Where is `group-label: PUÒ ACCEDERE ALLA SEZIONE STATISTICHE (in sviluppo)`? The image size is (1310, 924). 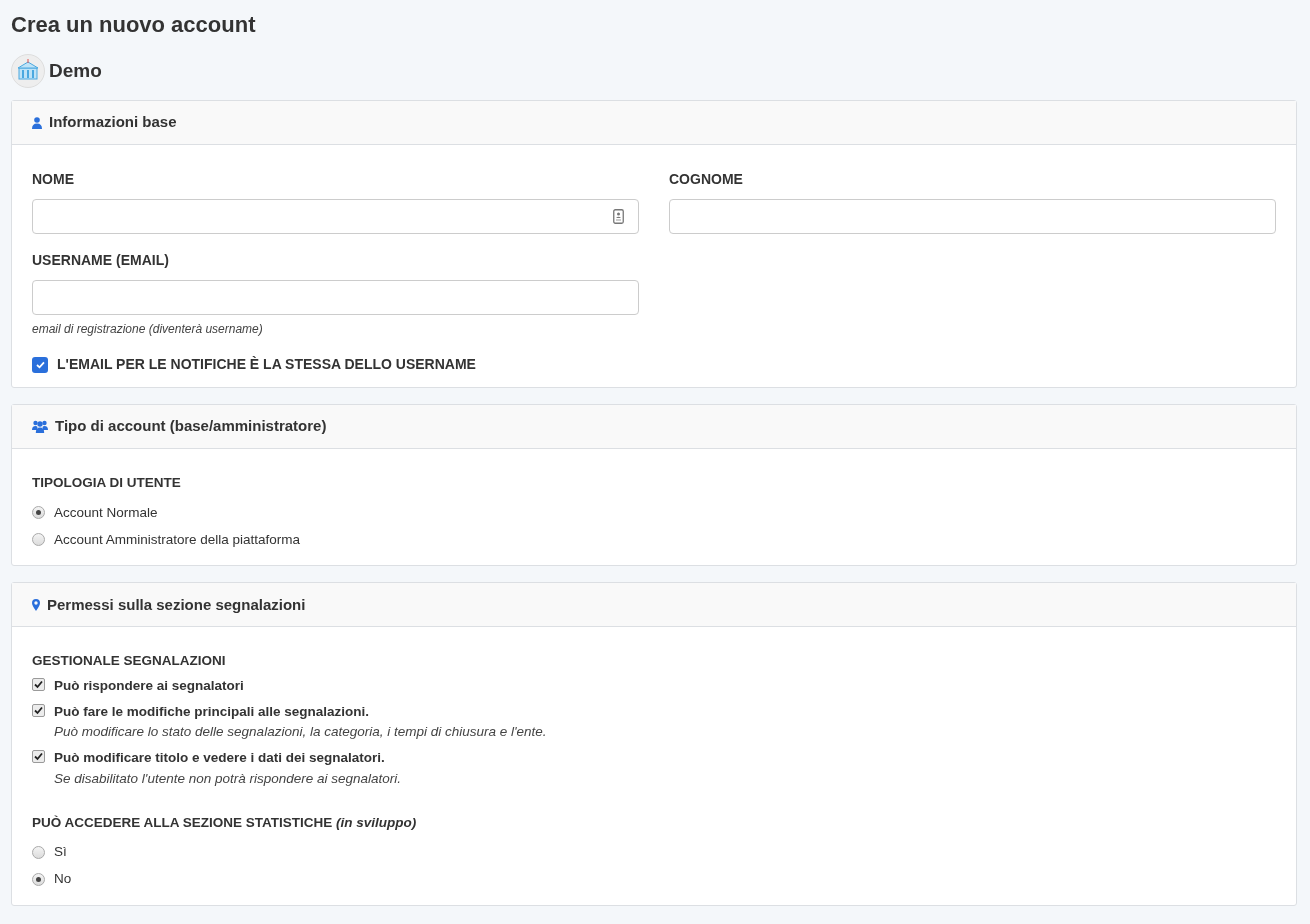
group-label: PUÒ ACCEDERE ALLA SEZIONE STATISTICHE (in sviluppo) is located at coordinates (225, 822).